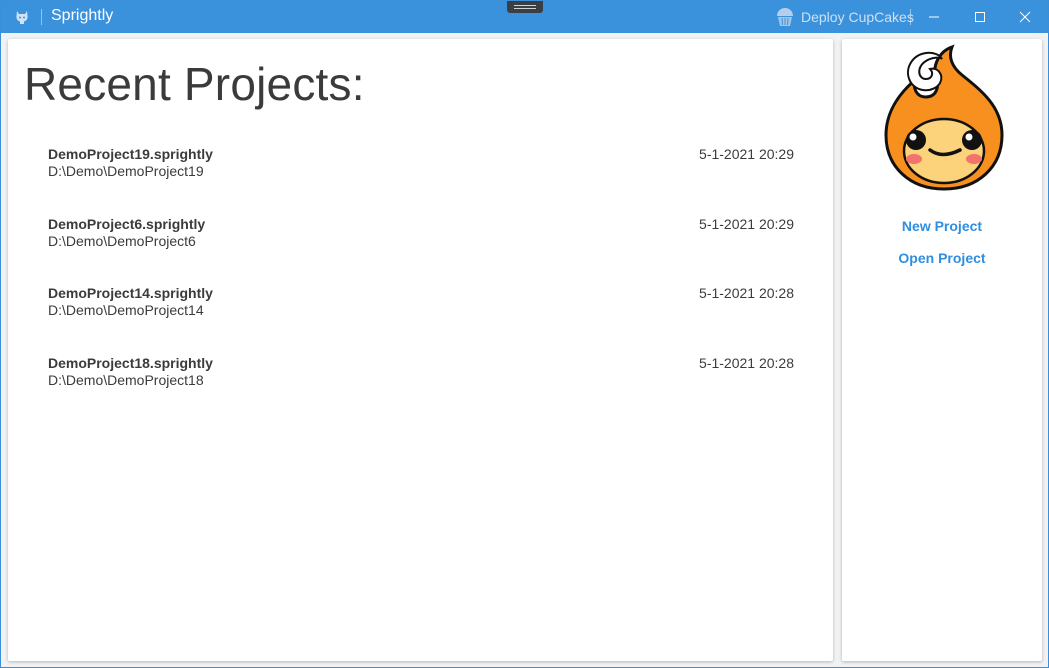 This screenshot has height=668, width=1049. What do you see at coordinates (944, 117) in the screenshot?
I see `flame-mascot-icon` at bounding box center [944, 117].